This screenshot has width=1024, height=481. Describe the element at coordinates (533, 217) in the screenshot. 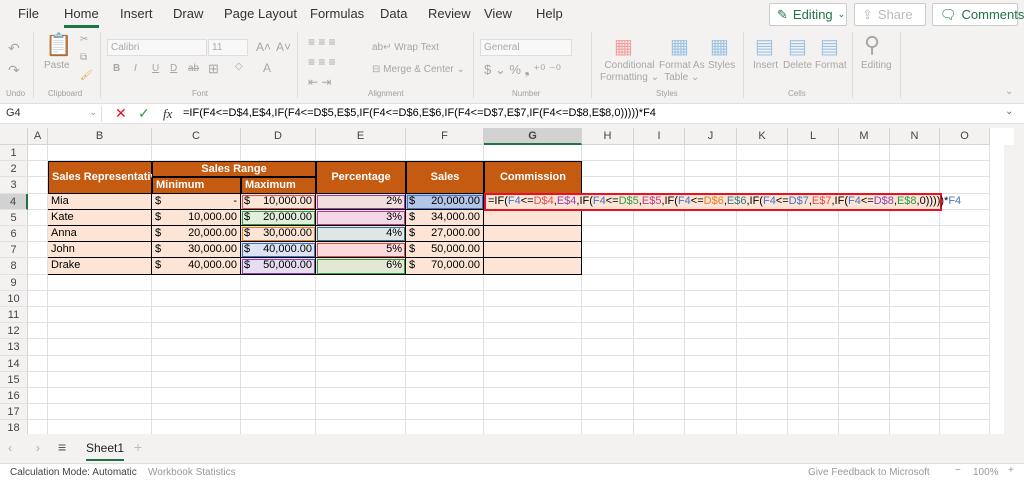

I see `commission-cell` at that location.